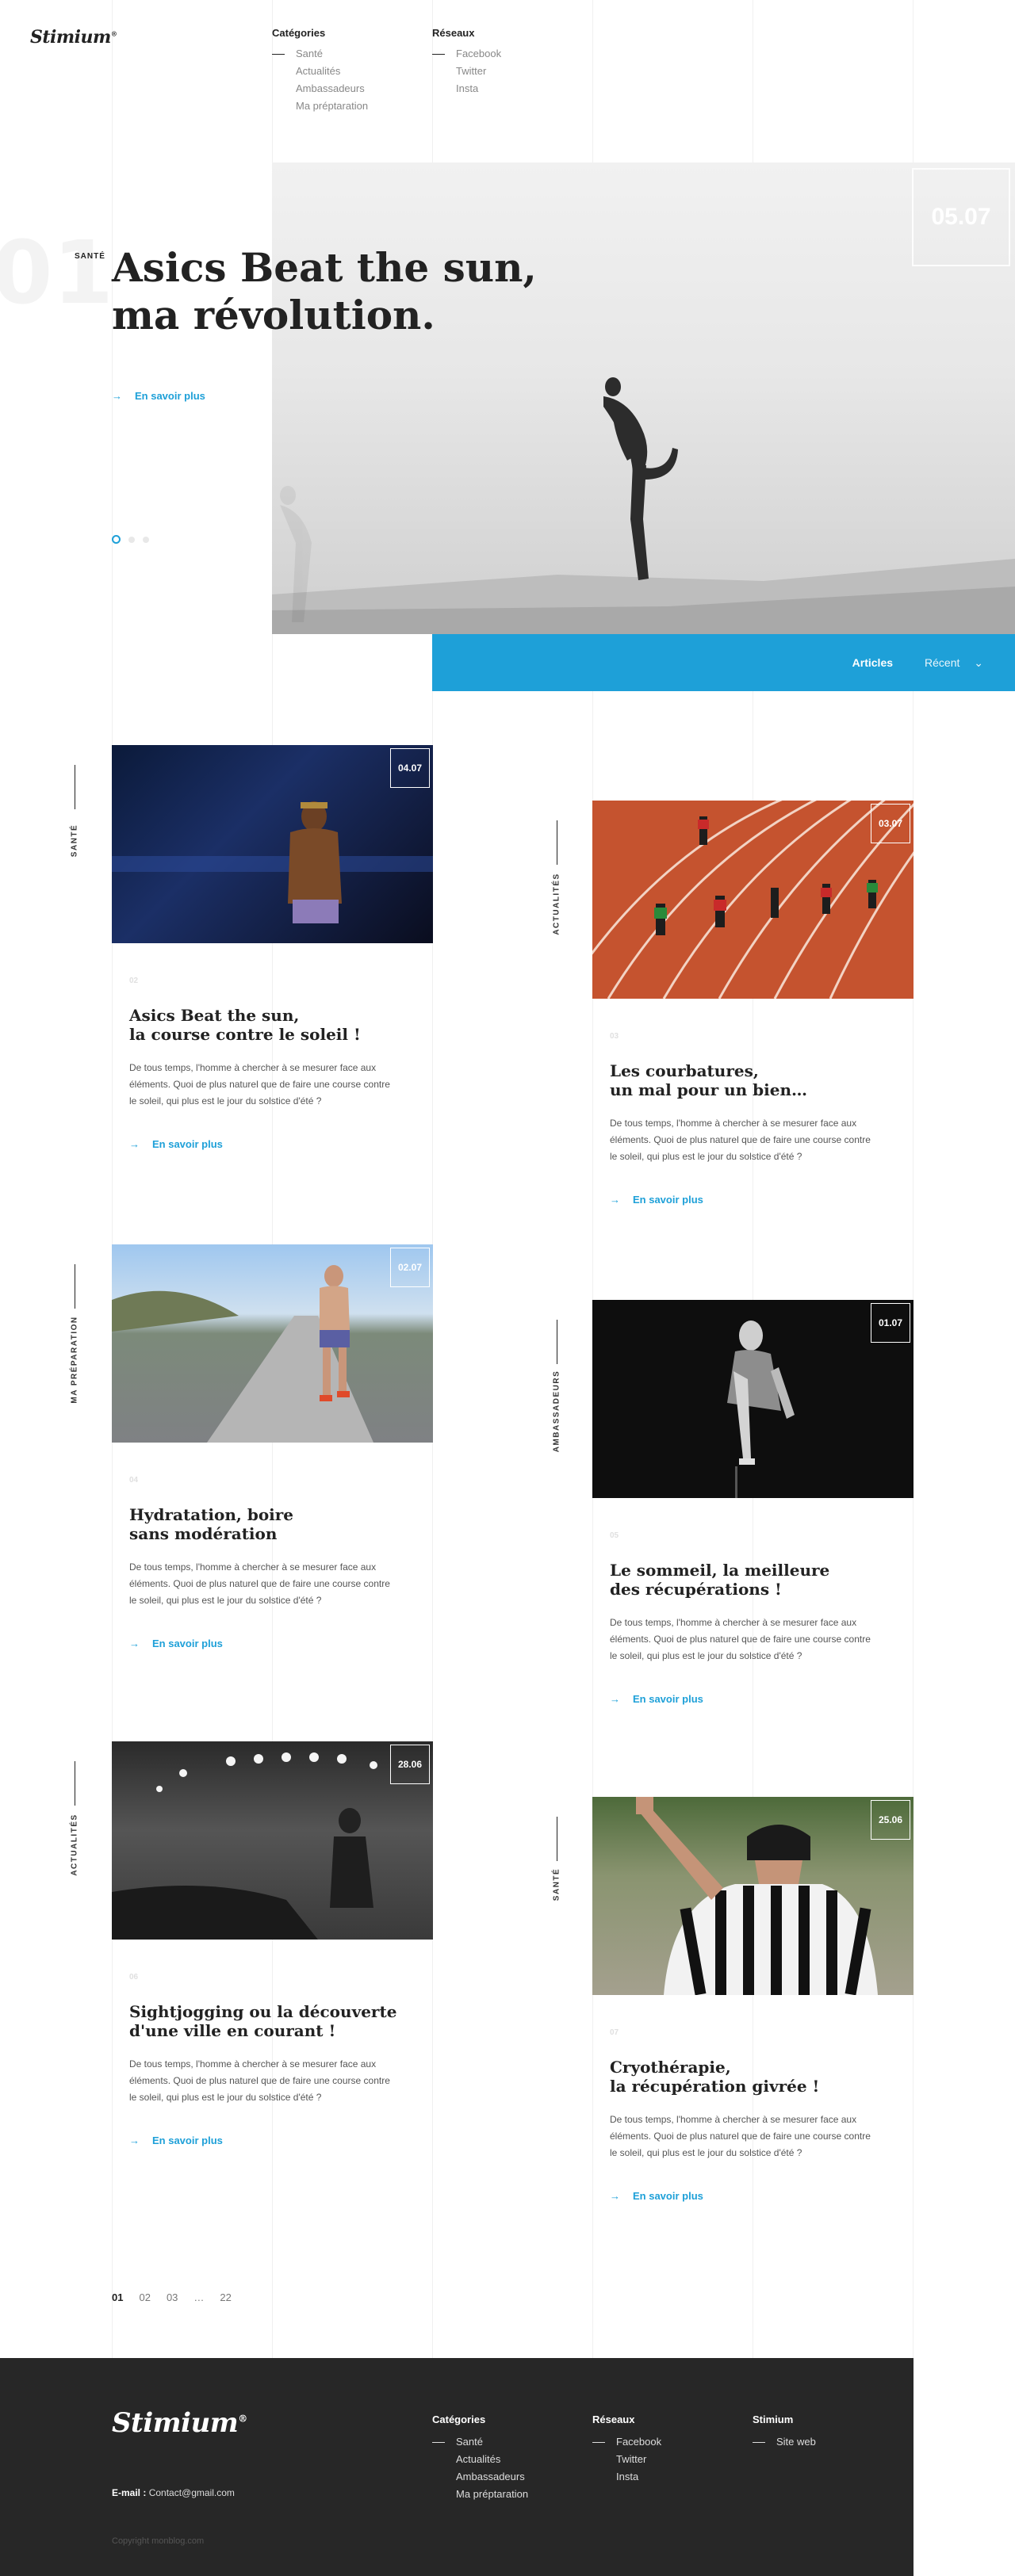 Image resolution: width=1015 pixels, height=2576 pixels. What do you see at coordinates (211, 1524) in the screenshot?
I see `card-title: Hydratation, boire sans modération` at bounding box center [211, 1524].